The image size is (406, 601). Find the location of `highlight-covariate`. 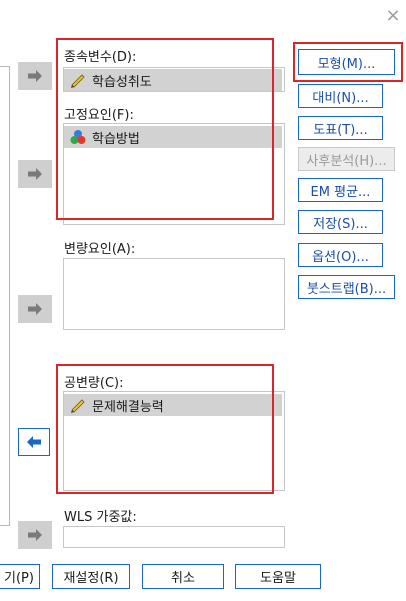

highlight-covariate is located at coordinates (165, 429).